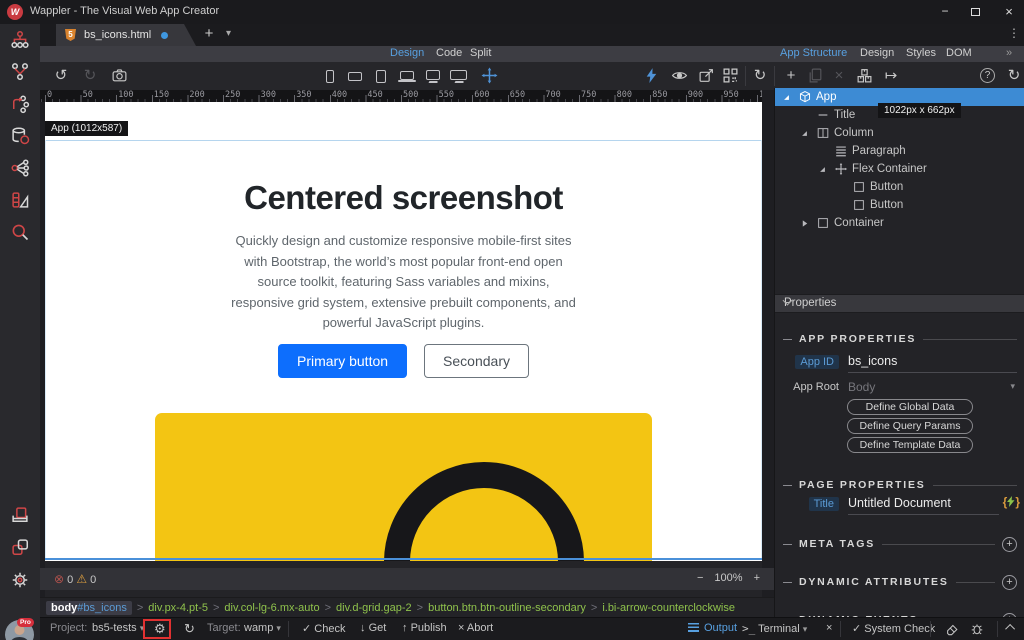 This screenshot has width=1024, height=640. Describe the element at coordinates (449, 53) in the screenshot. I see `view-mode-code: Code` at that location.